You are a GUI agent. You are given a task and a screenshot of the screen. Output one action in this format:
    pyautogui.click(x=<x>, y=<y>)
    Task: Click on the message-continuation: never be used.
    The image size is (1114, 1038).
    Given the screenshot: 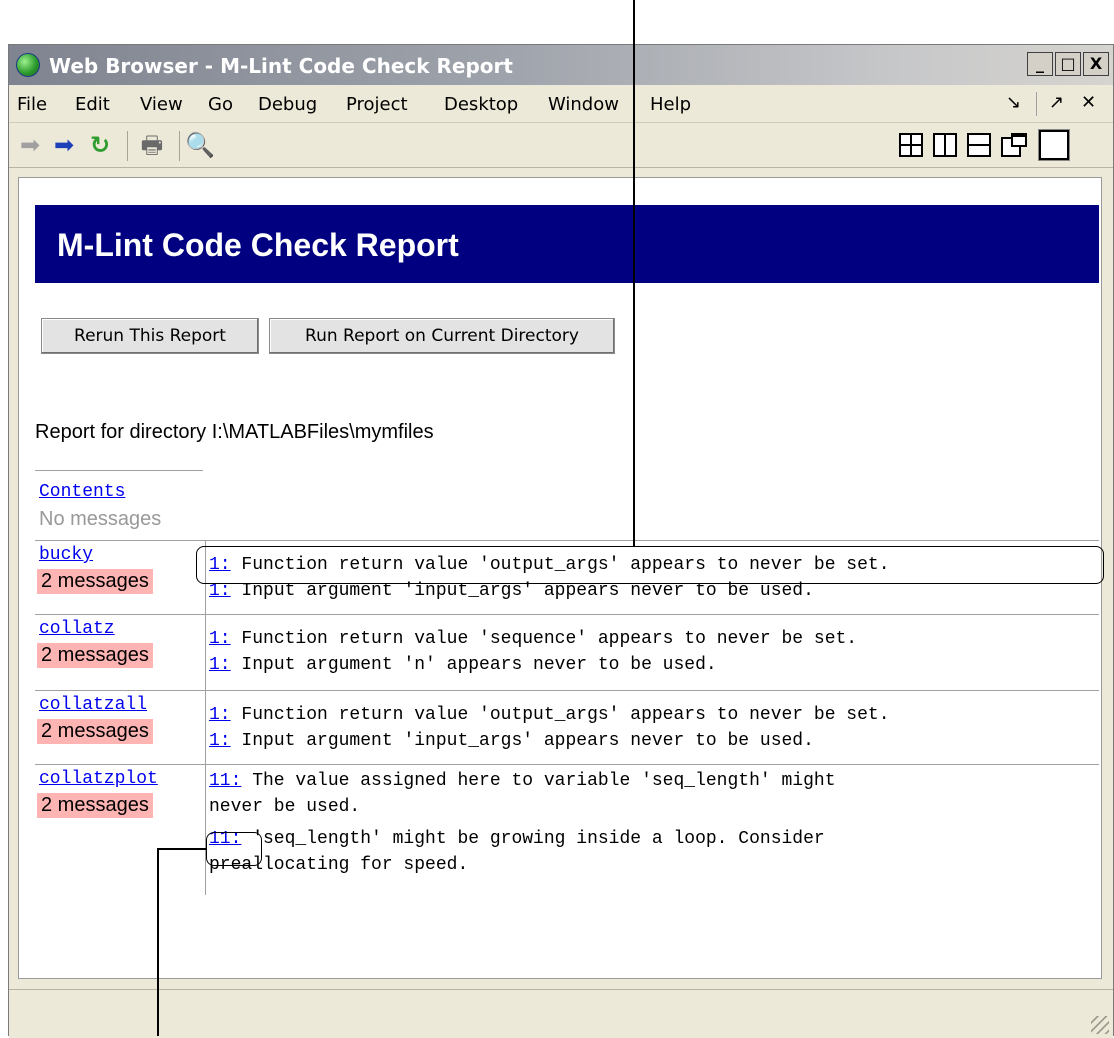 What is the action you would take?
    pyautogui.click(x=285, y=807)
    